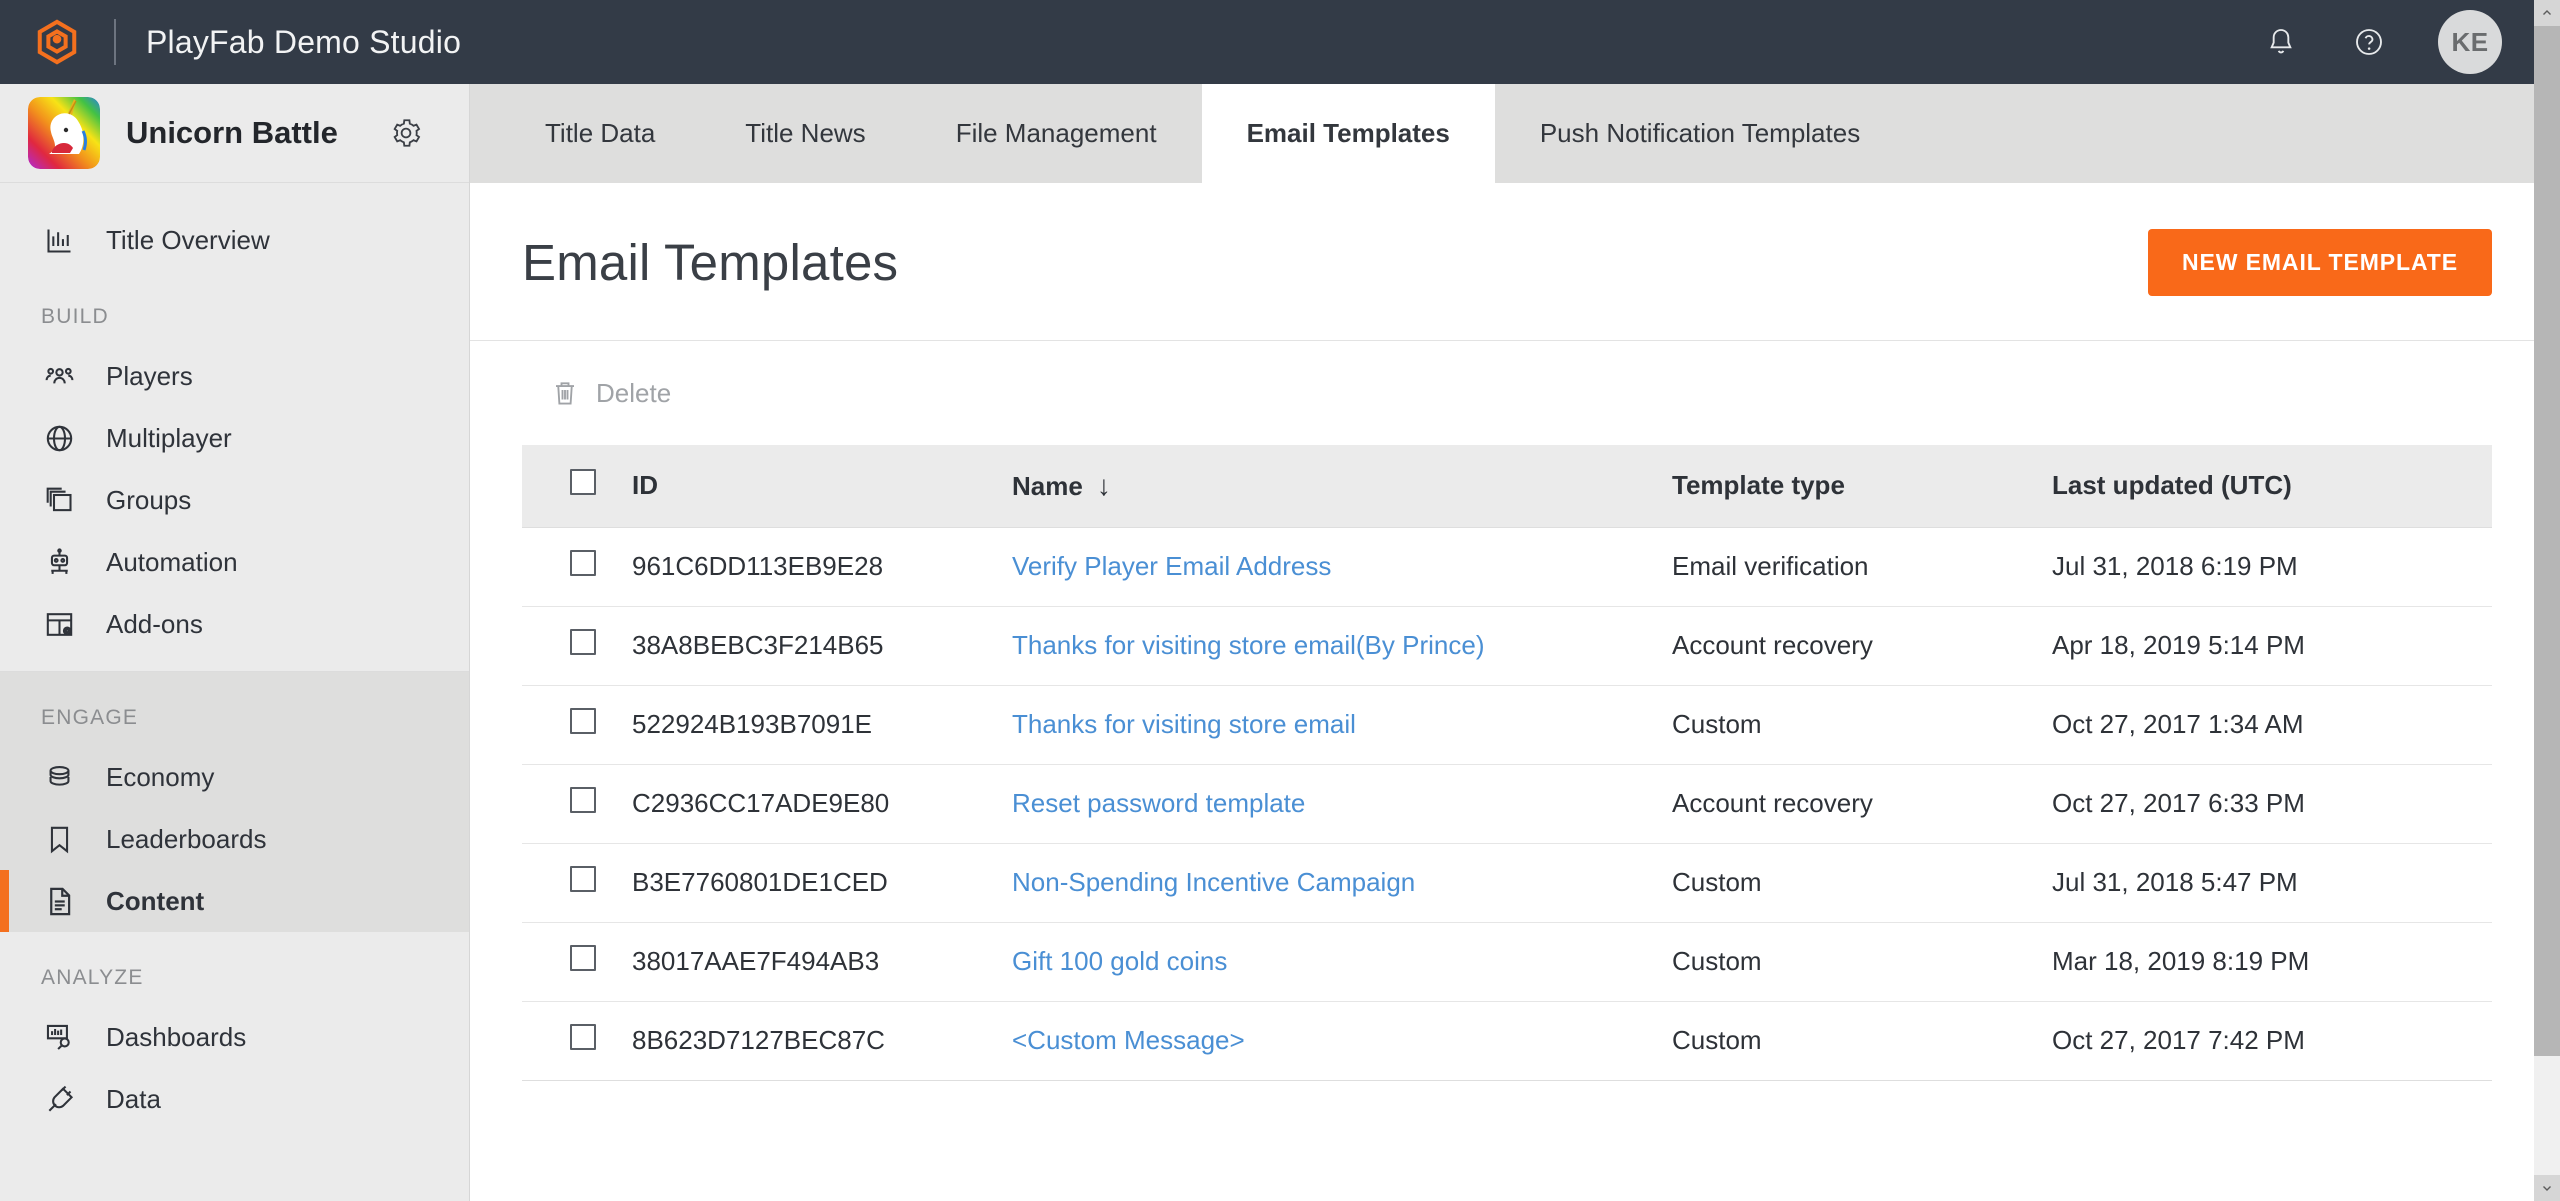 This screenshot has width=2560, height=1201. Describe the element at coordinates (1348, 133) in the screenshot. I see `tab-email-templates: Email Templates` at that location.